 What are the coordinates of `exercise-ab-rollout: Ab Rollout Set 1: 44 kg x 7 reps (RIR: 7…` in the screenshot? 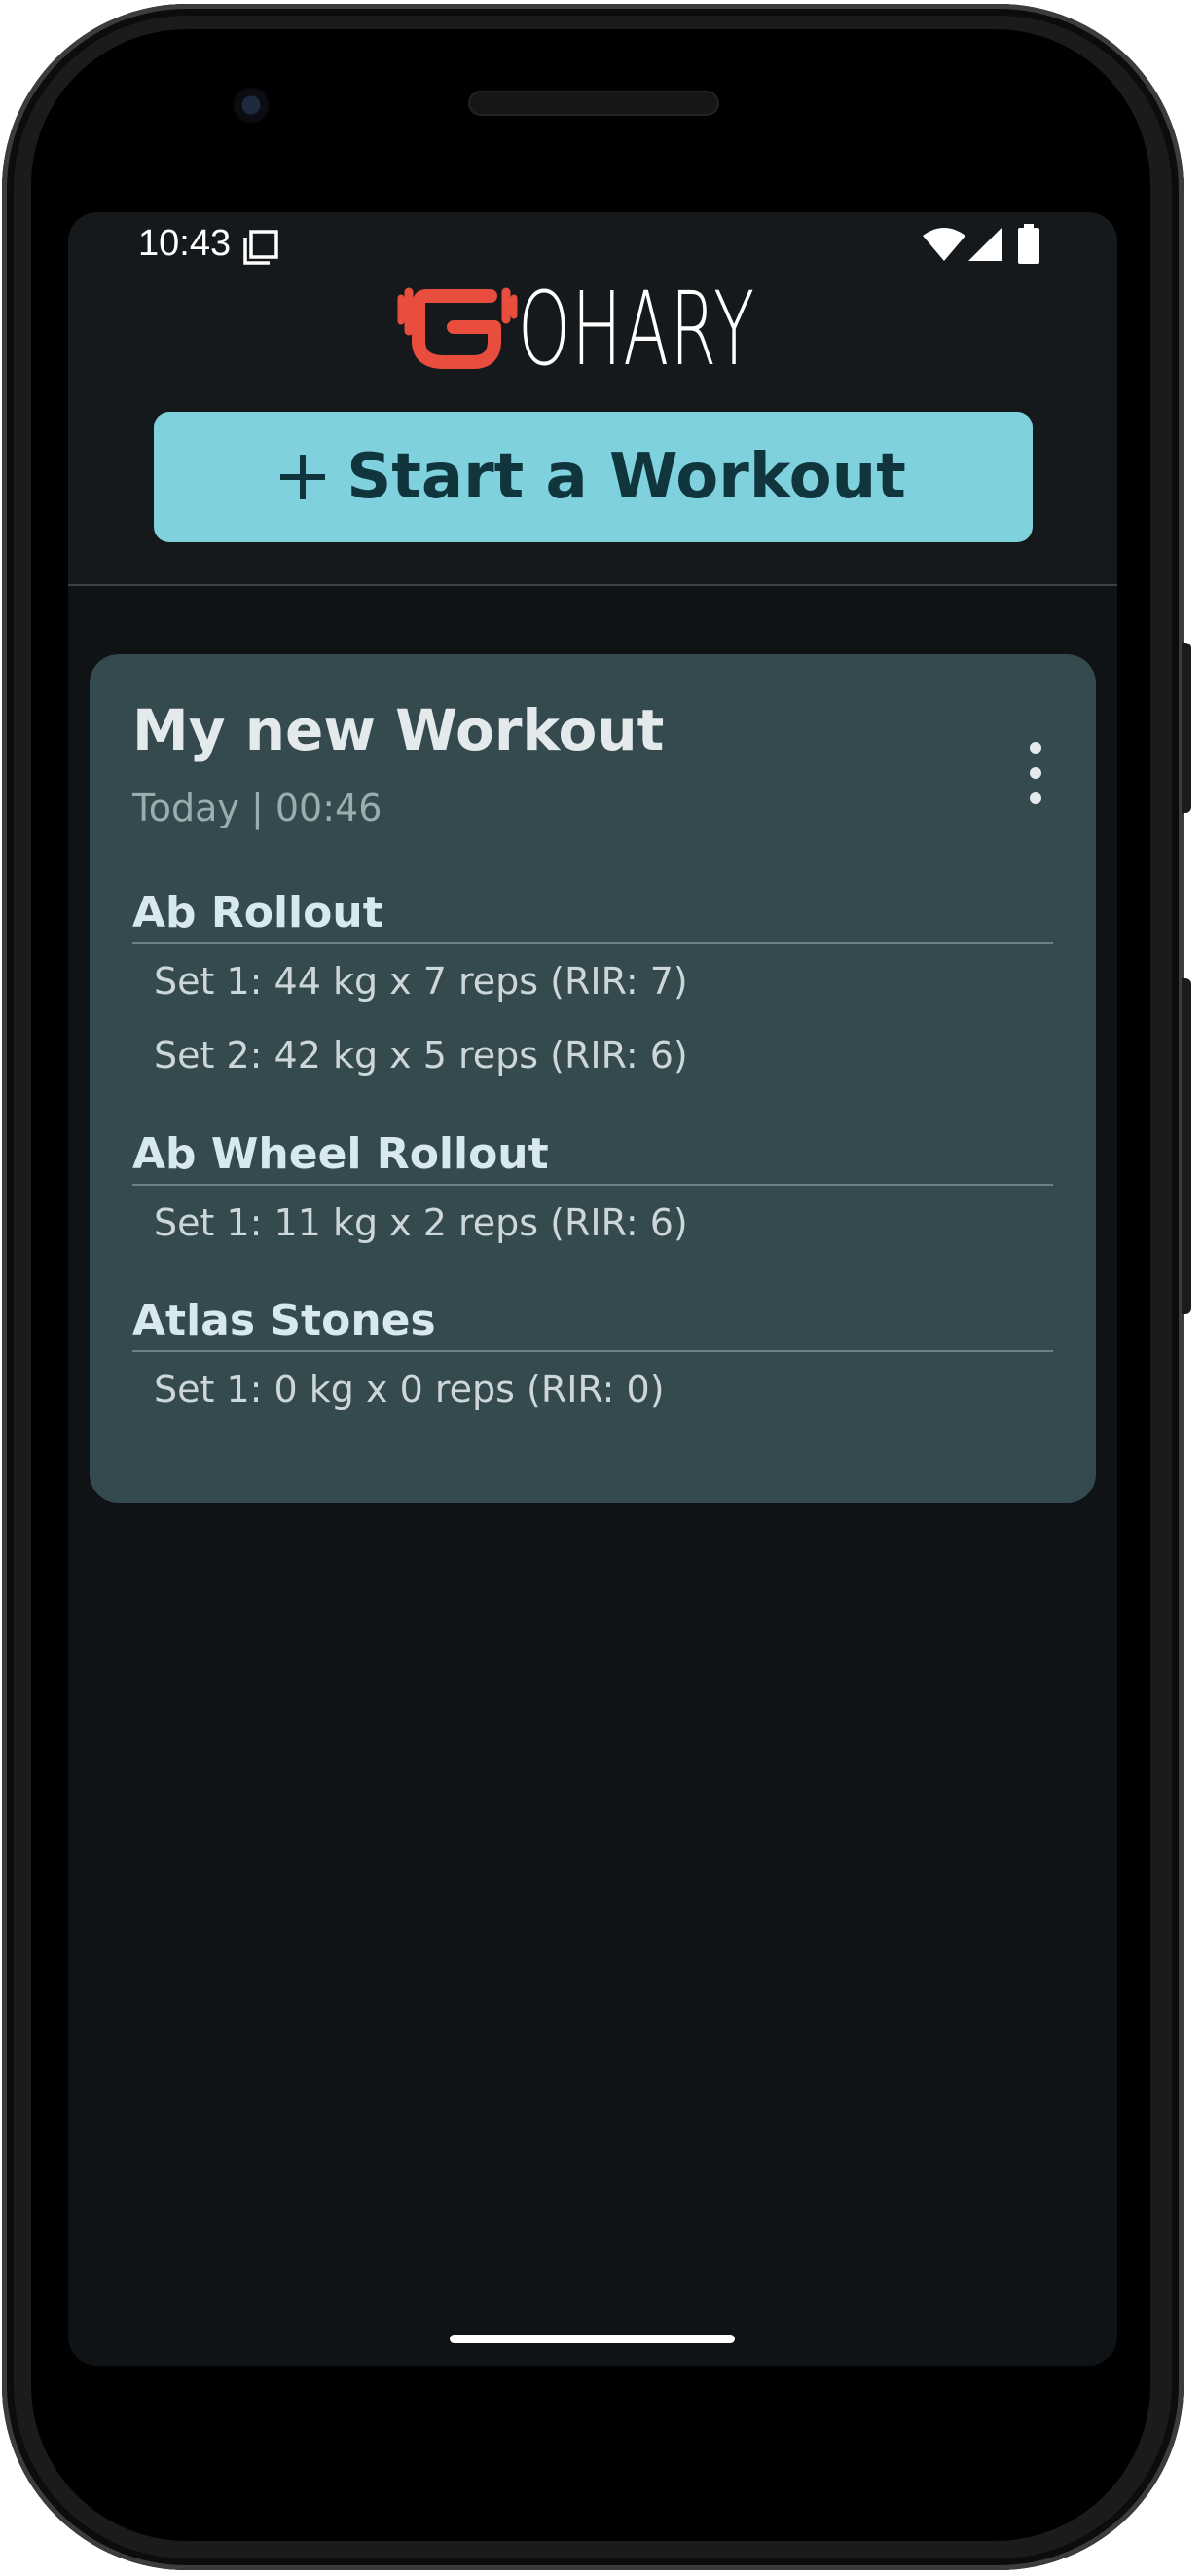 It's located at (592, 988).